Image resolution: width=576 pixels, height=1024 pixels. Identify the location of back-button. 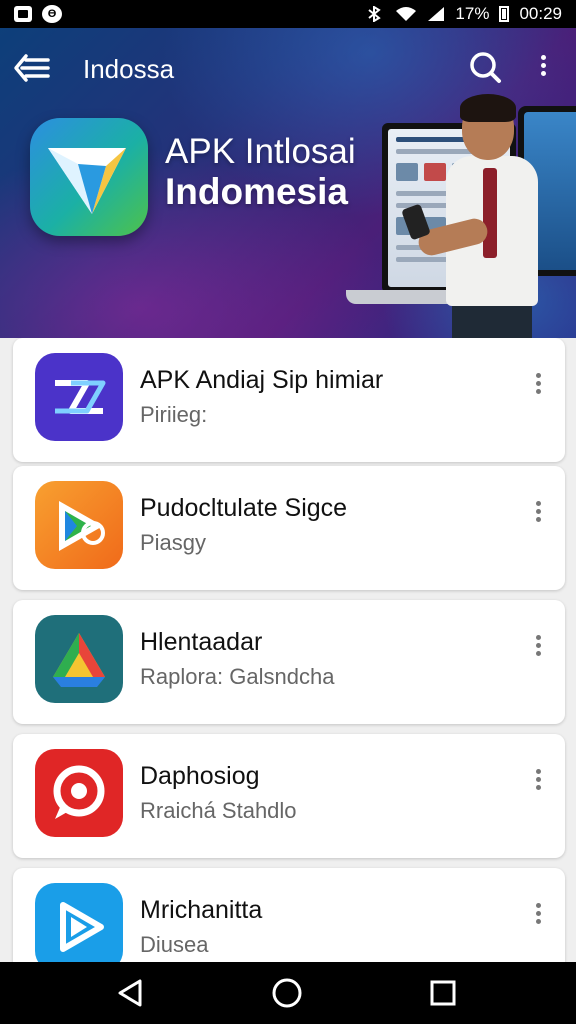
(32, 68).